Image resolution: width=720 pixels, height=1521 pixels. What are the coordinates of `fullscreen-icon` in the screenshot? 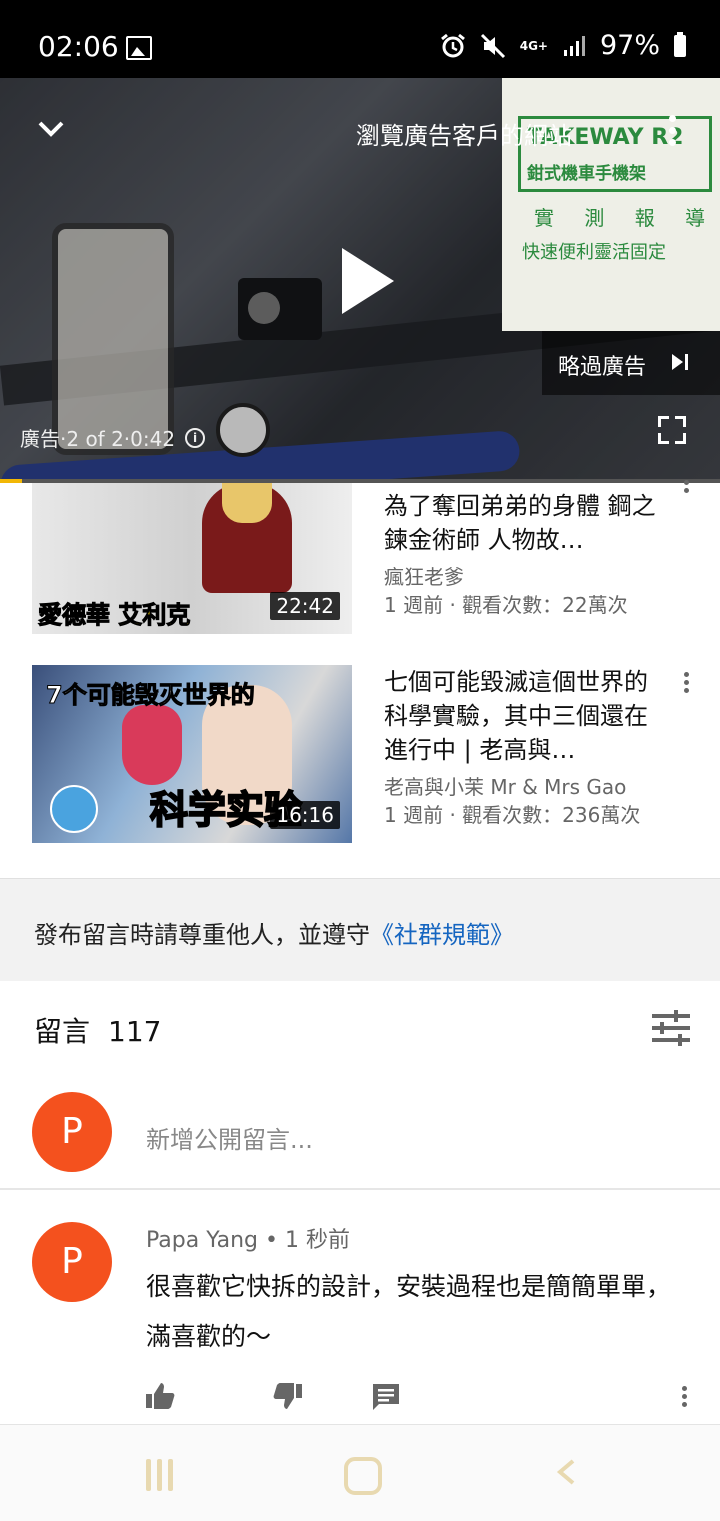 It's located at (672, 430).